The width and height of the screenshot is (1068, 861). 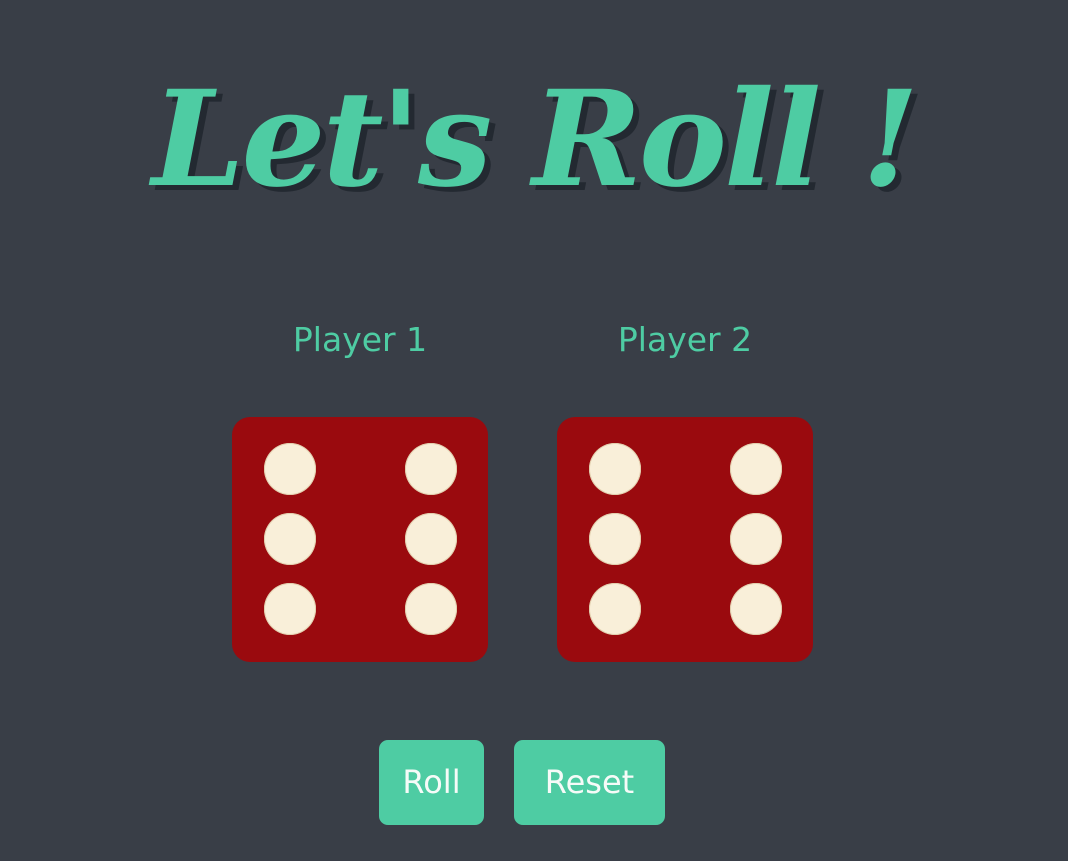 I want to click on page-title: Let's Roll !, so click(x=535, y=139).